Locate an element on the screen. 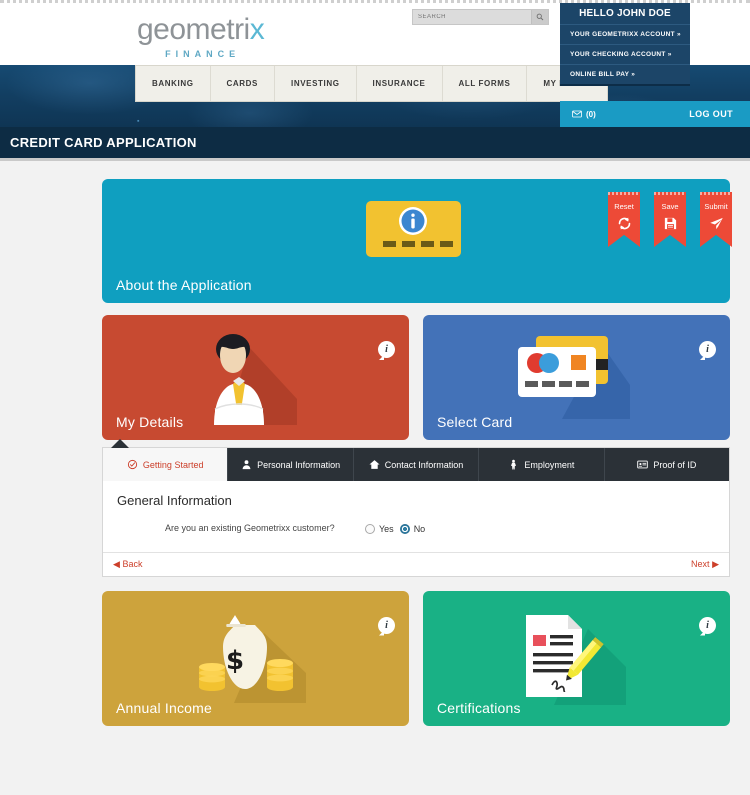 The width and height of the screenshot is (750, 795). radio-option-no: No is located at coordinates (412, 529).